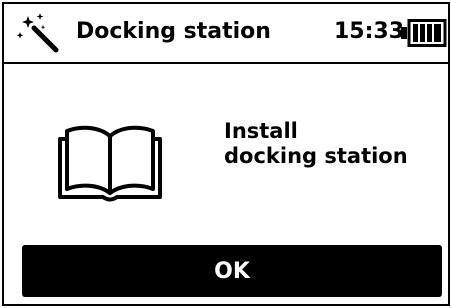 The width and height of the screenshot is (452, 308). I want to click on battery-icon, so click(424, 33).